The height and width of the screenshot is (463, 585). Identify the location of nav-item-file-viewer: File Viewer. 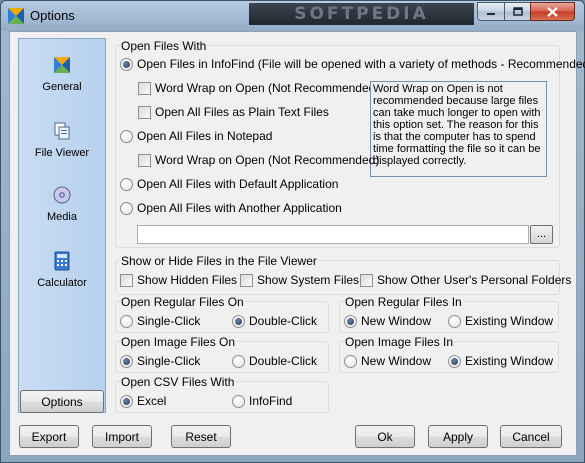
(62, 140).